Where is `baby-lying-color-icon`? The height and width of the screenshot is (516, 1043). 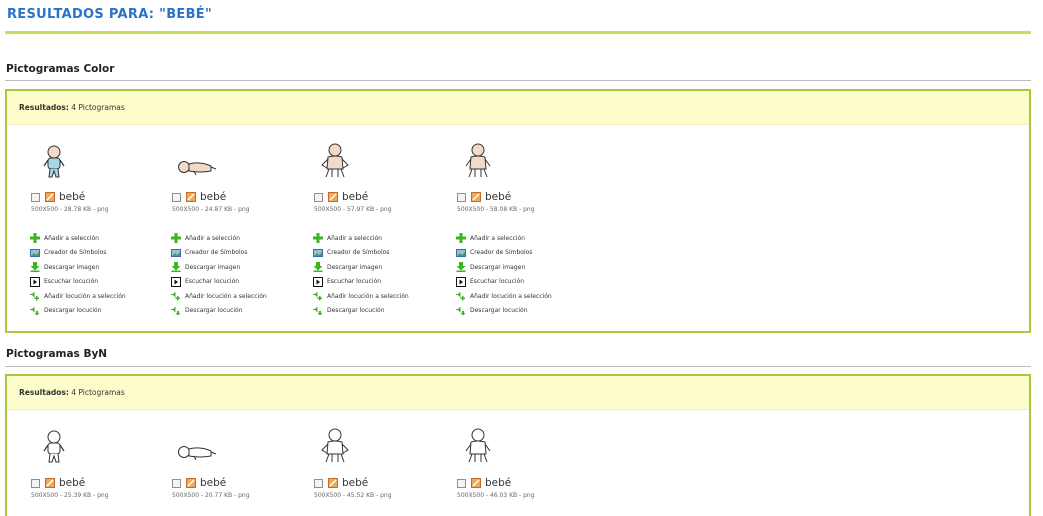
baby-lying-color-icon is located at coordinates (196, 162).